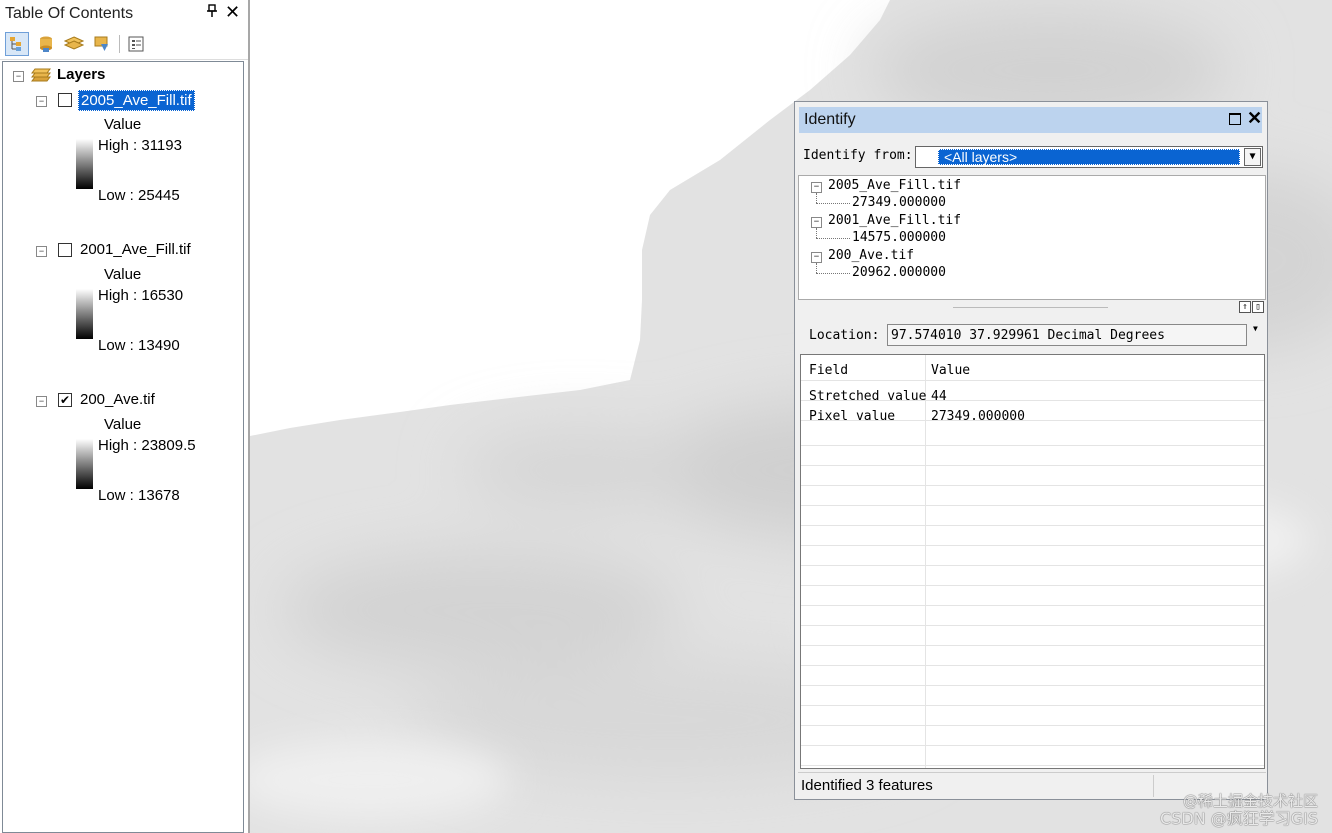 This screenshot has width=1332, height=833. What do you see at coordinates (867, 785) in the screenshot?
I see `status-text: Identified 3 features` at bounding box center [867, 785].